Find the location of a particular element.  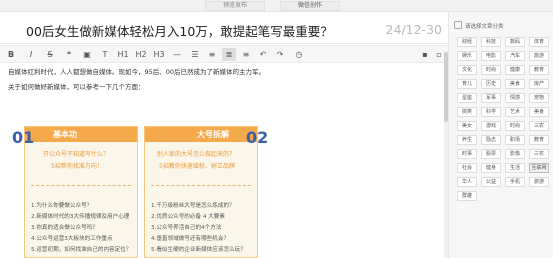

align-center-icon: ≣ is located at coordinates (229, 54).